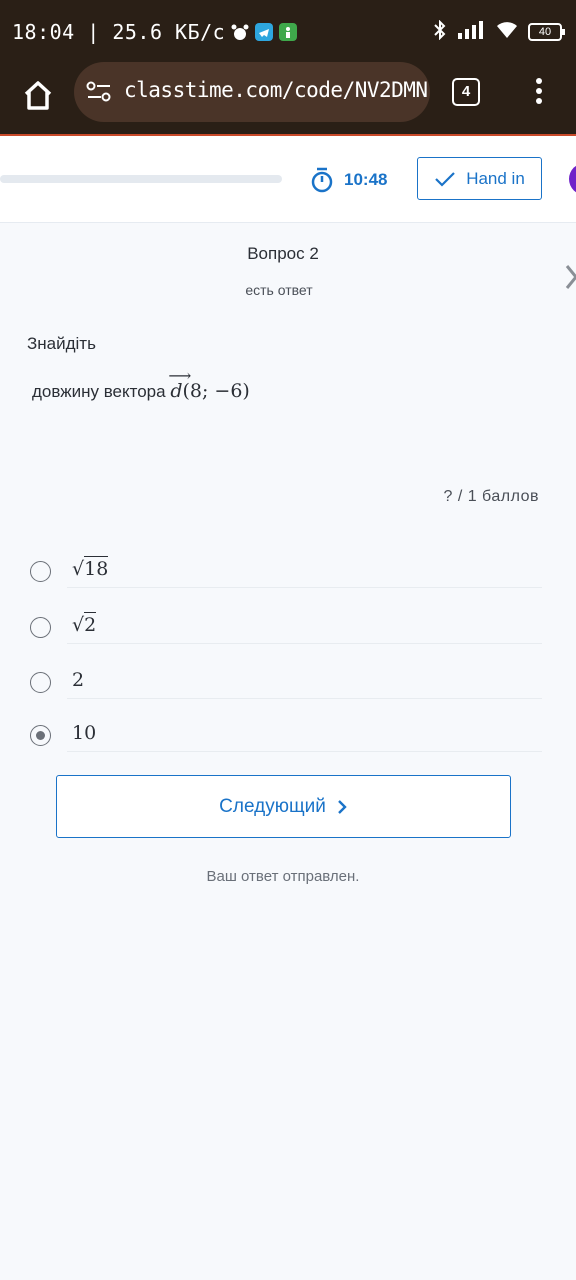 The image size is (576, 1280). Describe the element at coordinates (546, 31) in the screenshot. I see `battery-icon: 40` at that location.